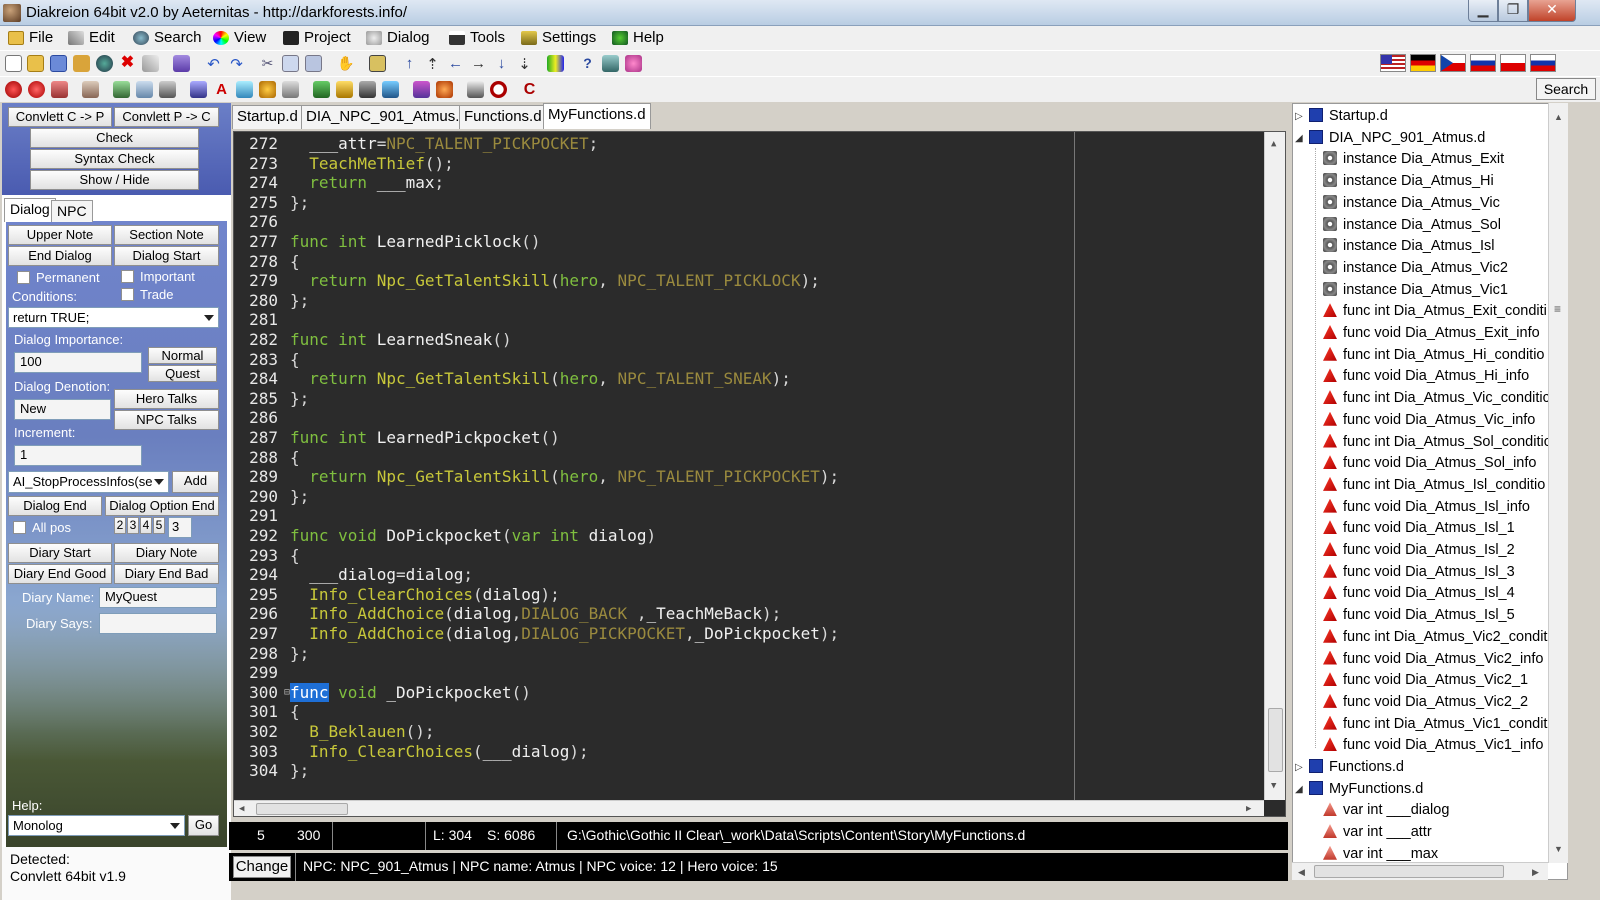  Describe the element at coordinates (19, 527) in the screenshot. I see `all-pos-checkbox` at that location.